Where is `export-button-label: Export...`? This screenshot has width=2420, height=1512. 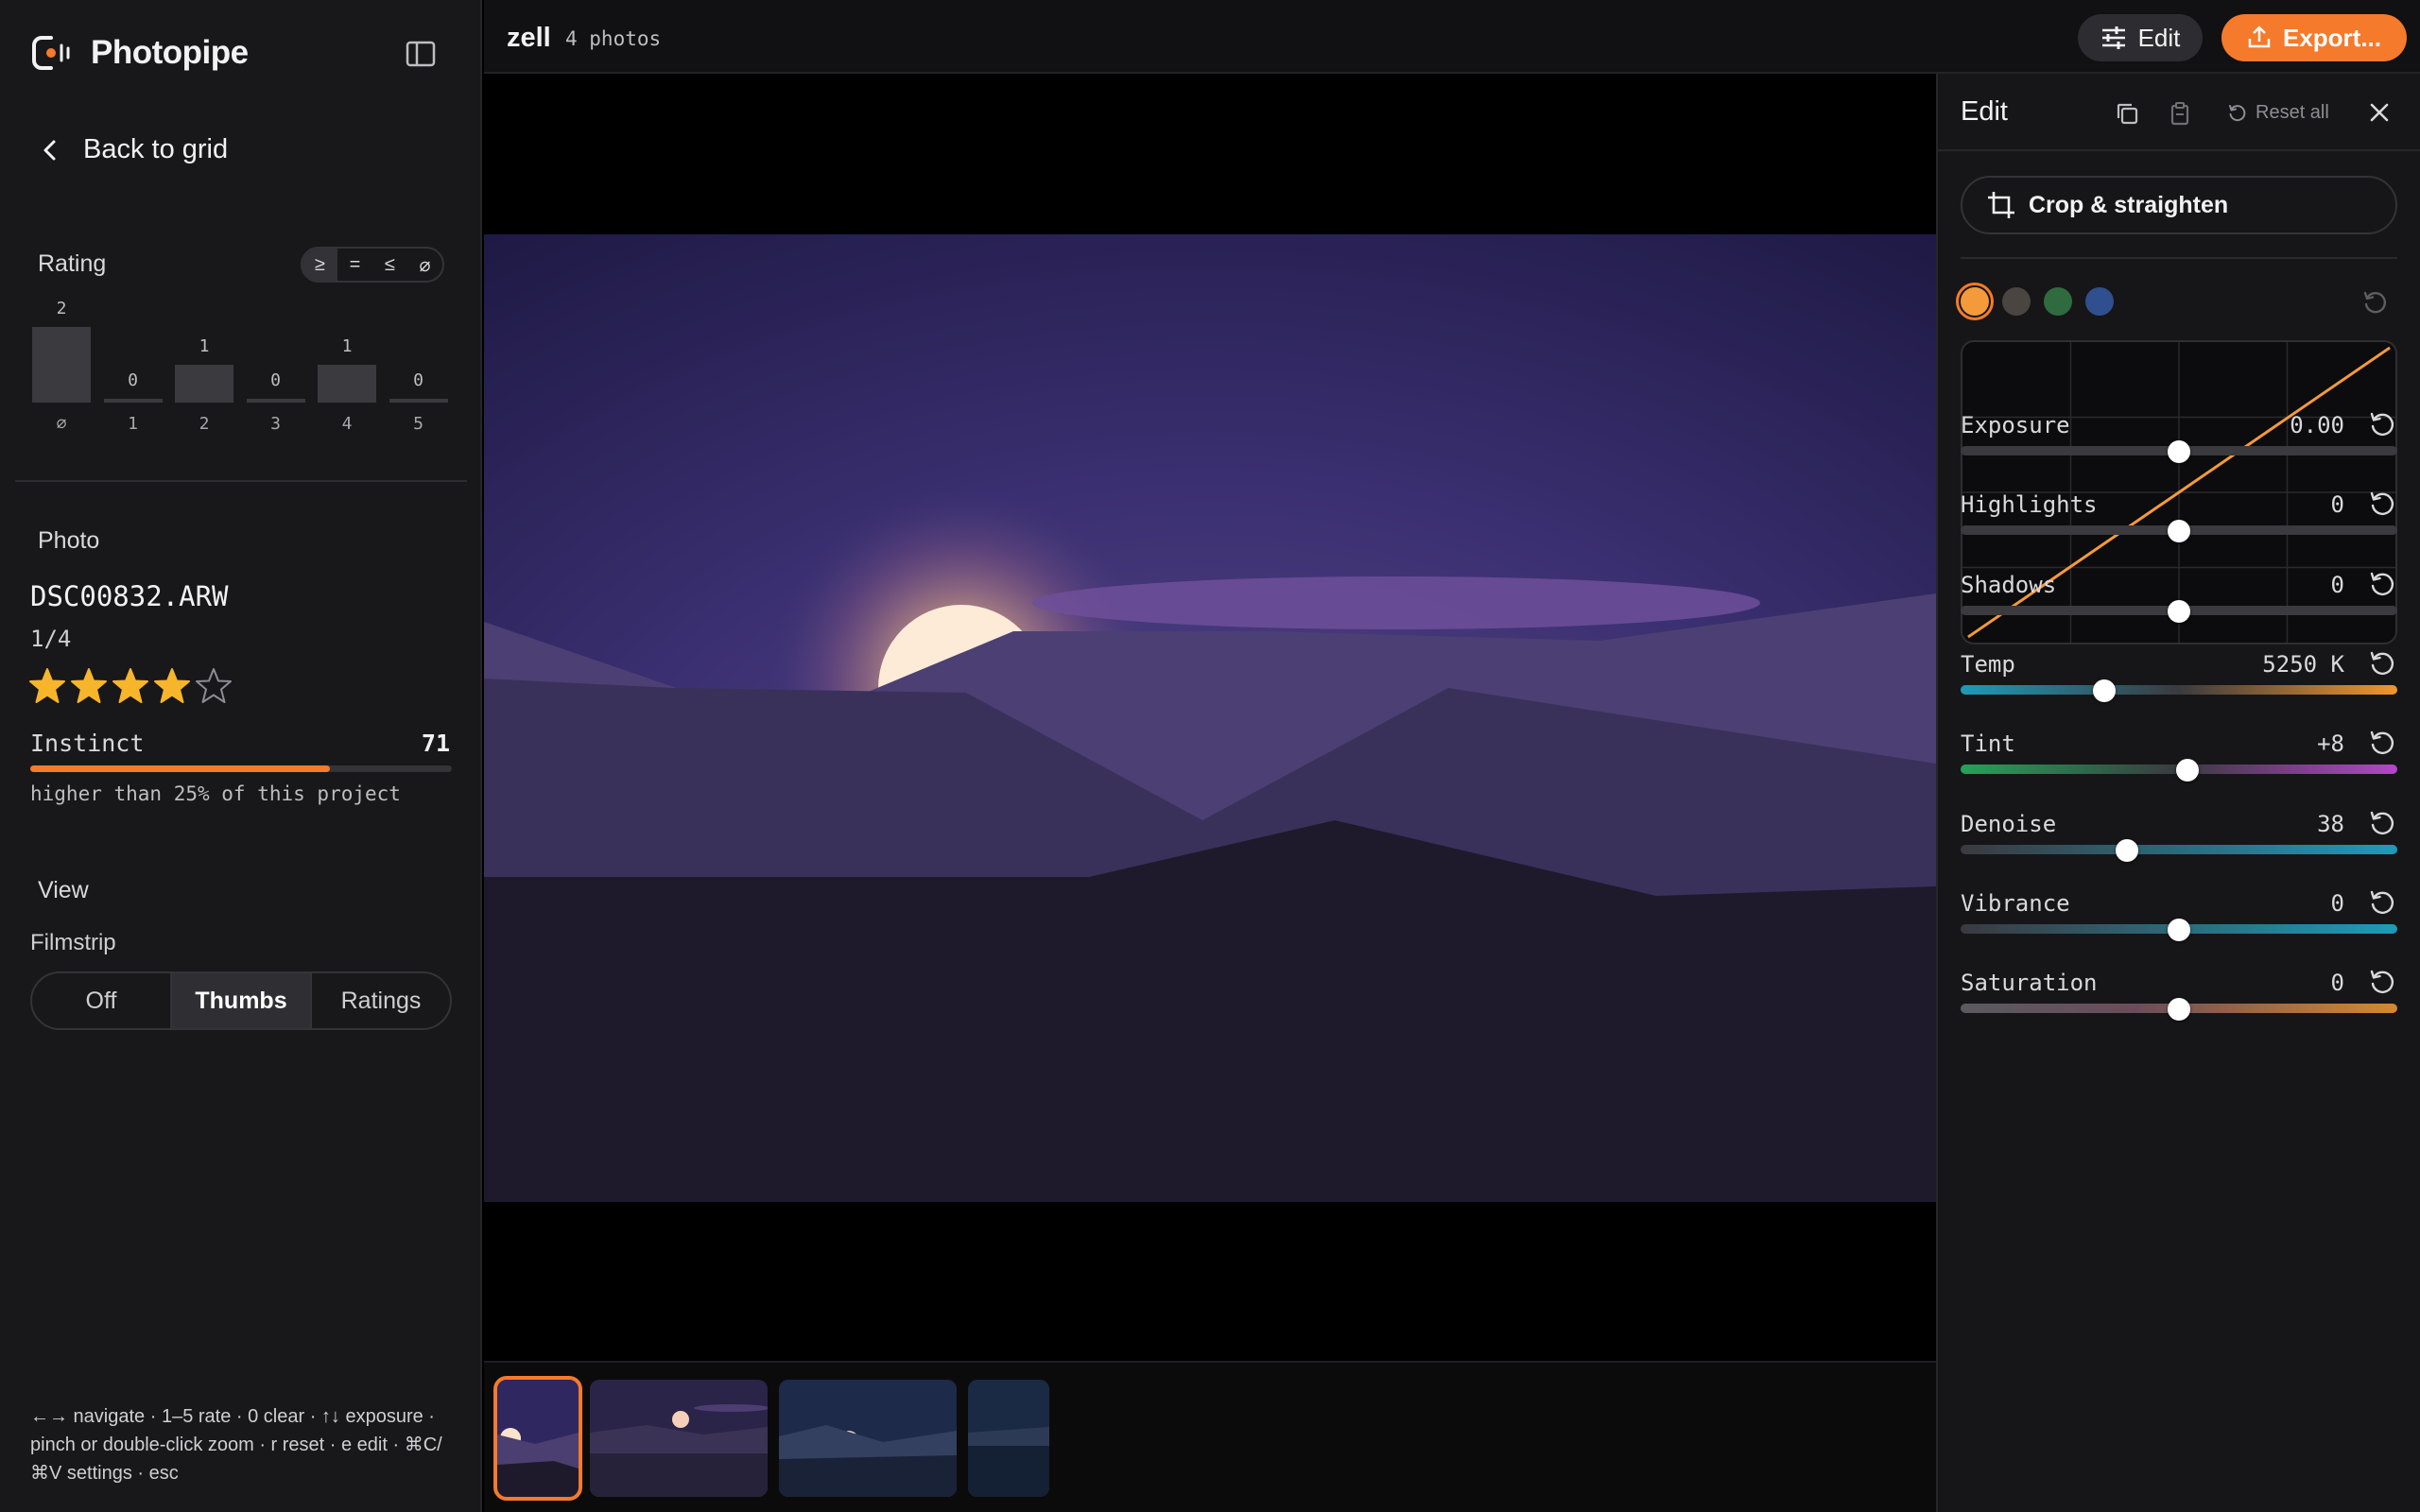
export-button-label: Export... is located at coordinates (2331, 37).